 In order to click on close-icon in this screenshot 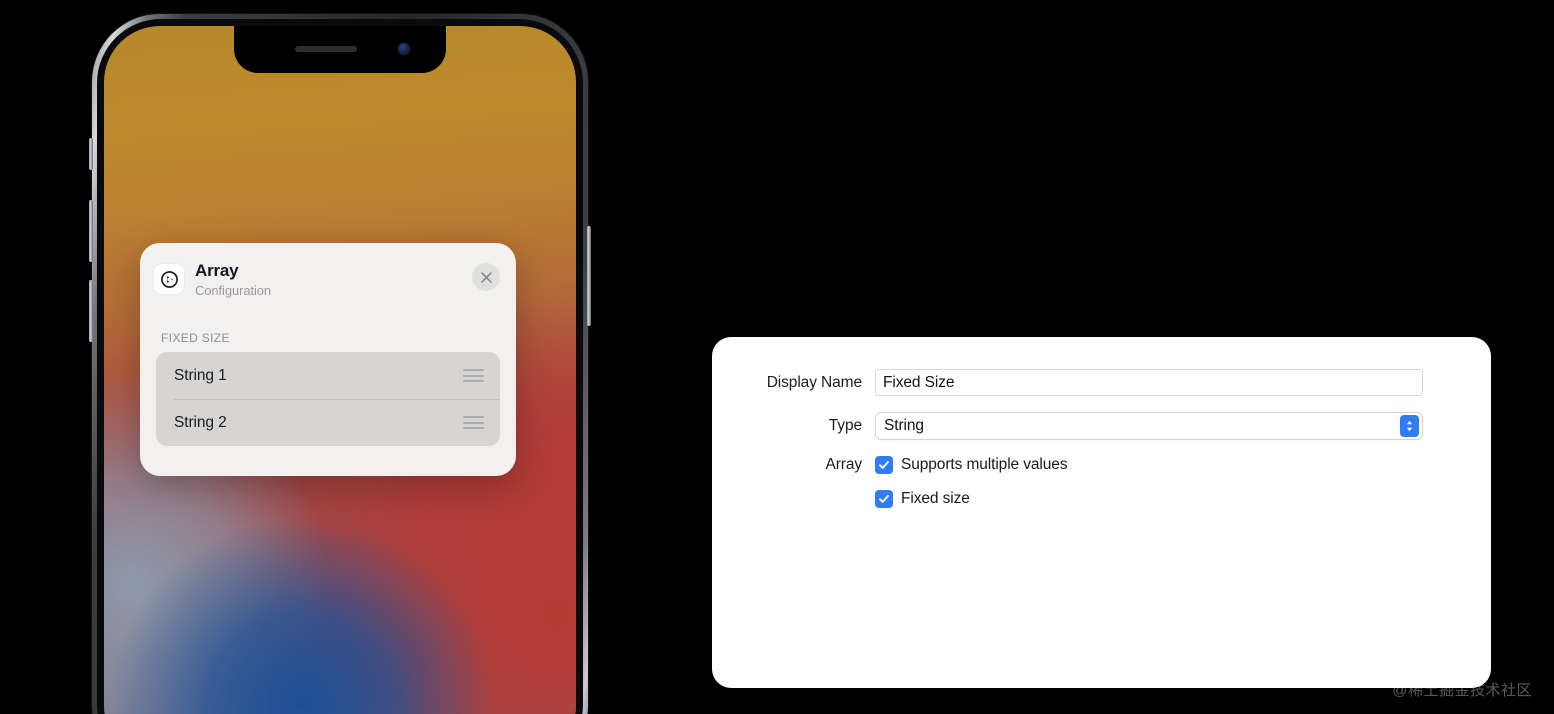, I will do `click(486, 277)`.